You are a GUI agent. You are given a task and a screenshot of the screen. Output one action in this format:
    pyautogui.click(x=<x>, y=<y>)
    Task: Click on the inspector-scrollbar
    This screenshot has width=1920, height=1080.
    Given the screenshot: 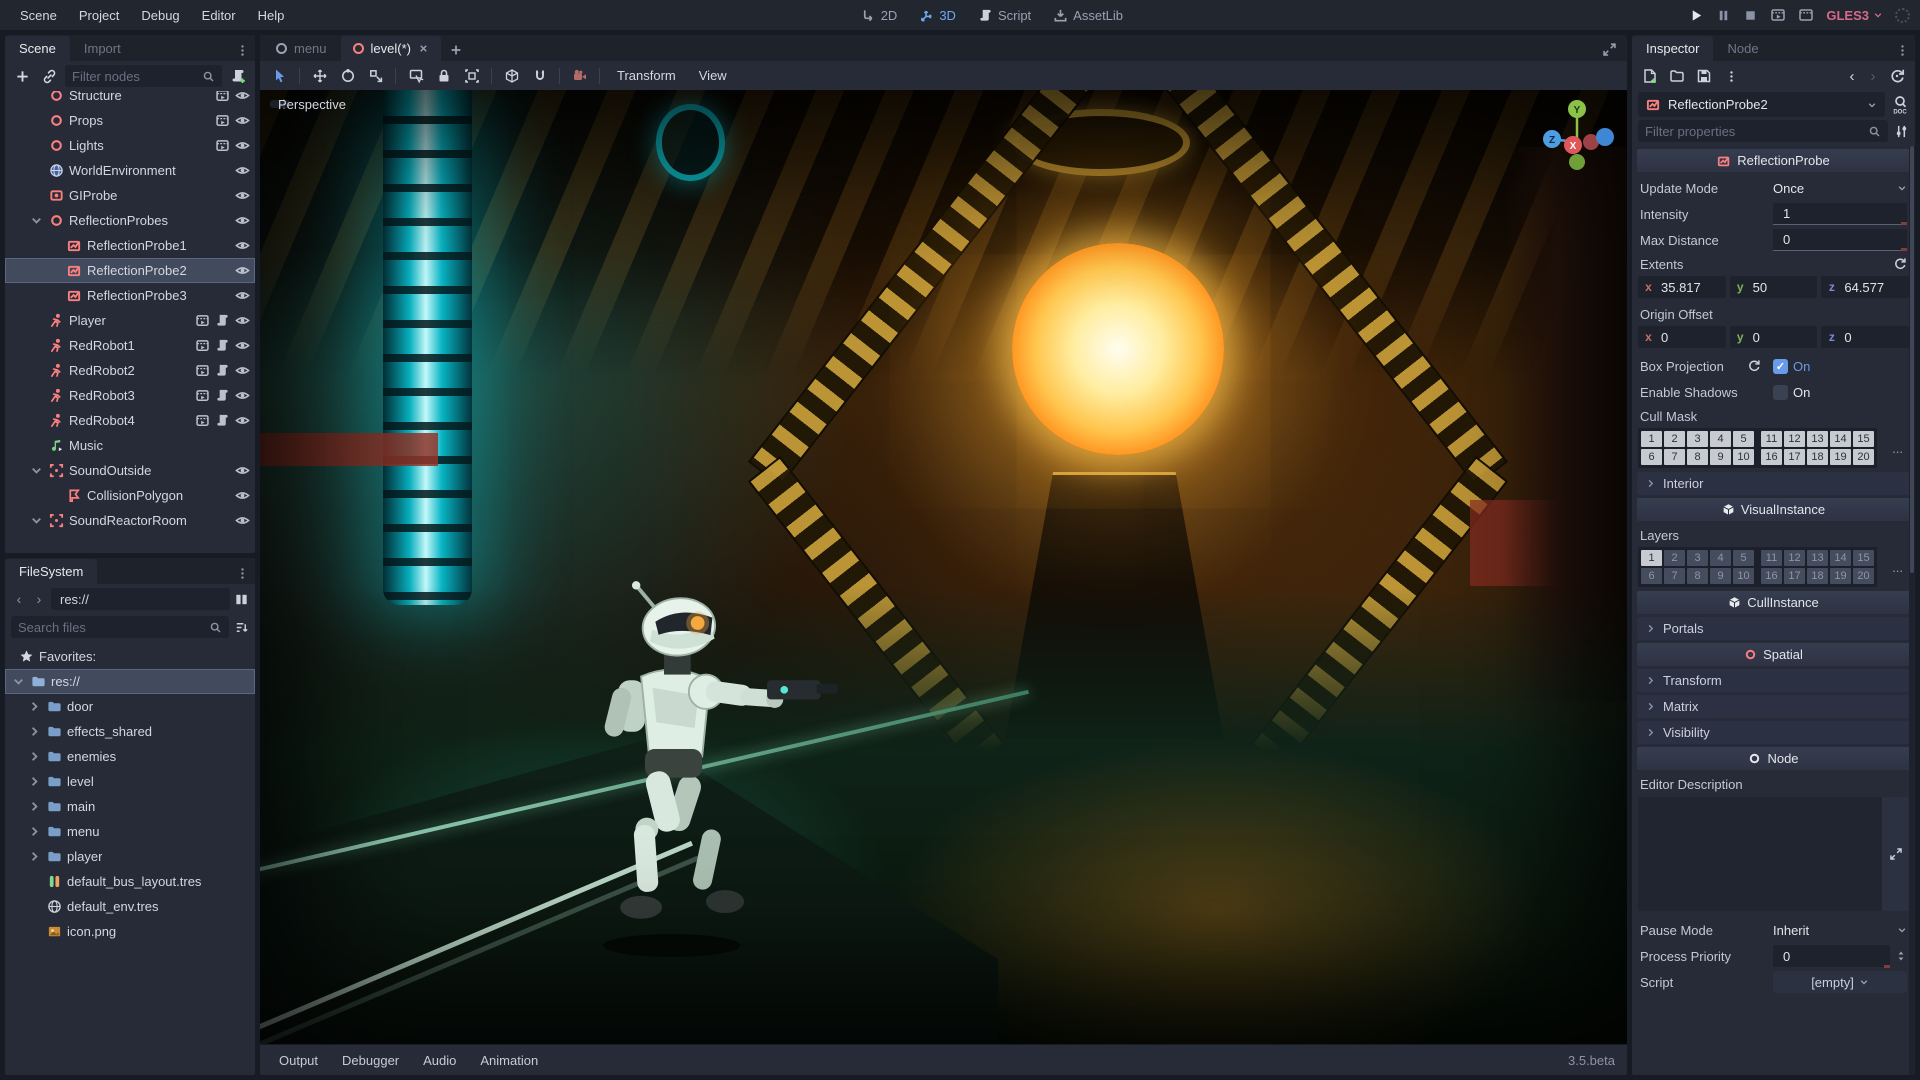 What is the action you would take?
    pyautogui.click(x=1912, y=610)
    